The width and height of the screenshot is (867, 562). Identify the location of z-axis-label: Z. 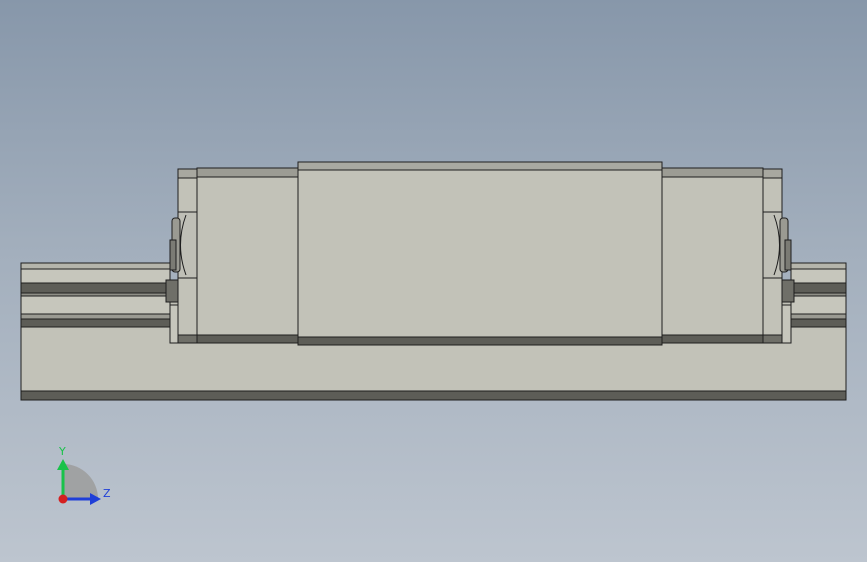
(107, 493).